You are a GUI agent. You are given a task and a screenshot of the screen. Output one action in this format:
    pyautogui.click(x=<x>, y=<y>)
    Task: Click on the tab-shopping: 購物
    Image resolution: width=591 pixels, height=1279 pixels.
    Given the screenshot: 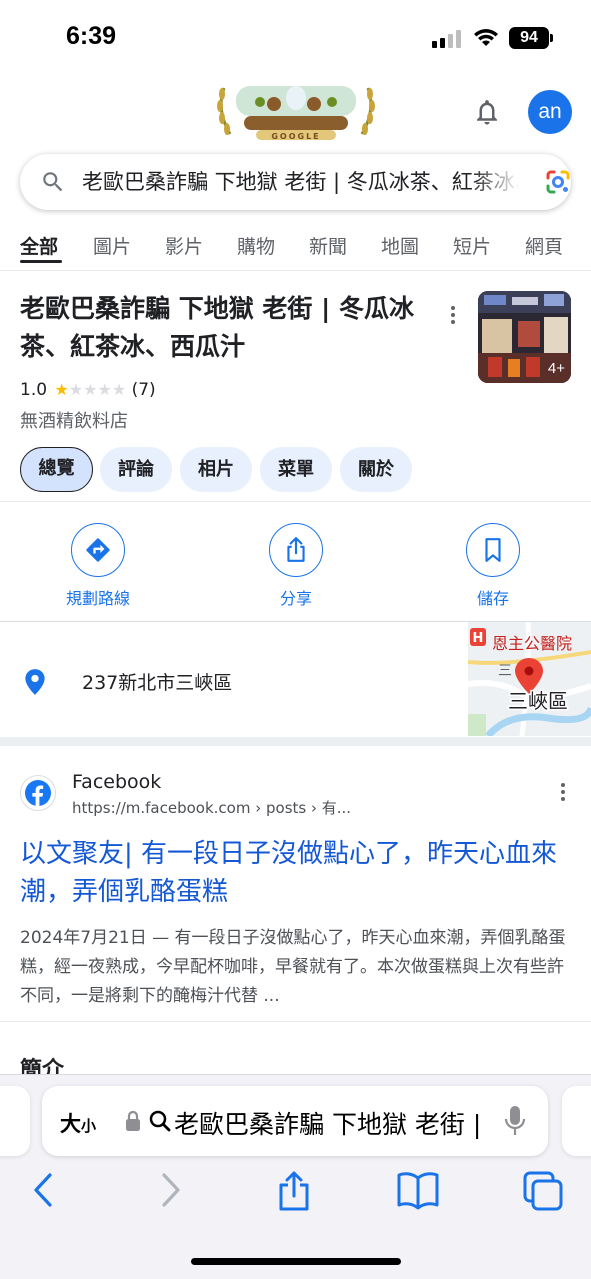 What is the action you would take?
    pyautogui.click(x=256, y=245)
    